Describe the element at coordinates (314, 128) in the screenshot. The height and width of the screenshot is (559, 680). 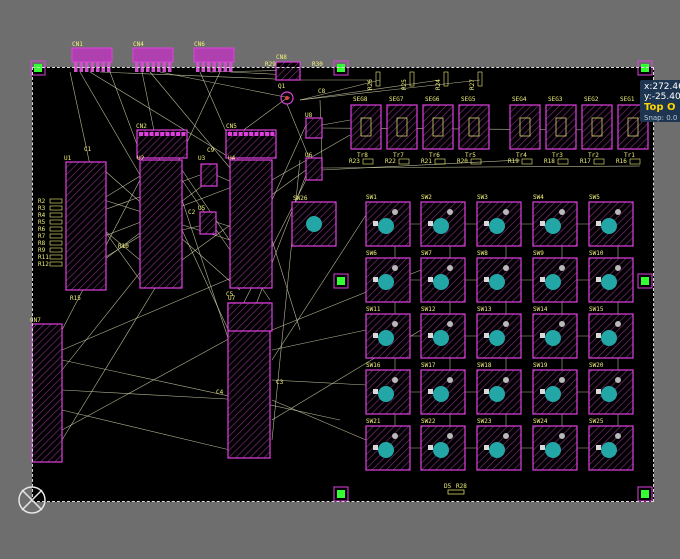
I see `ic-u8` at that location.